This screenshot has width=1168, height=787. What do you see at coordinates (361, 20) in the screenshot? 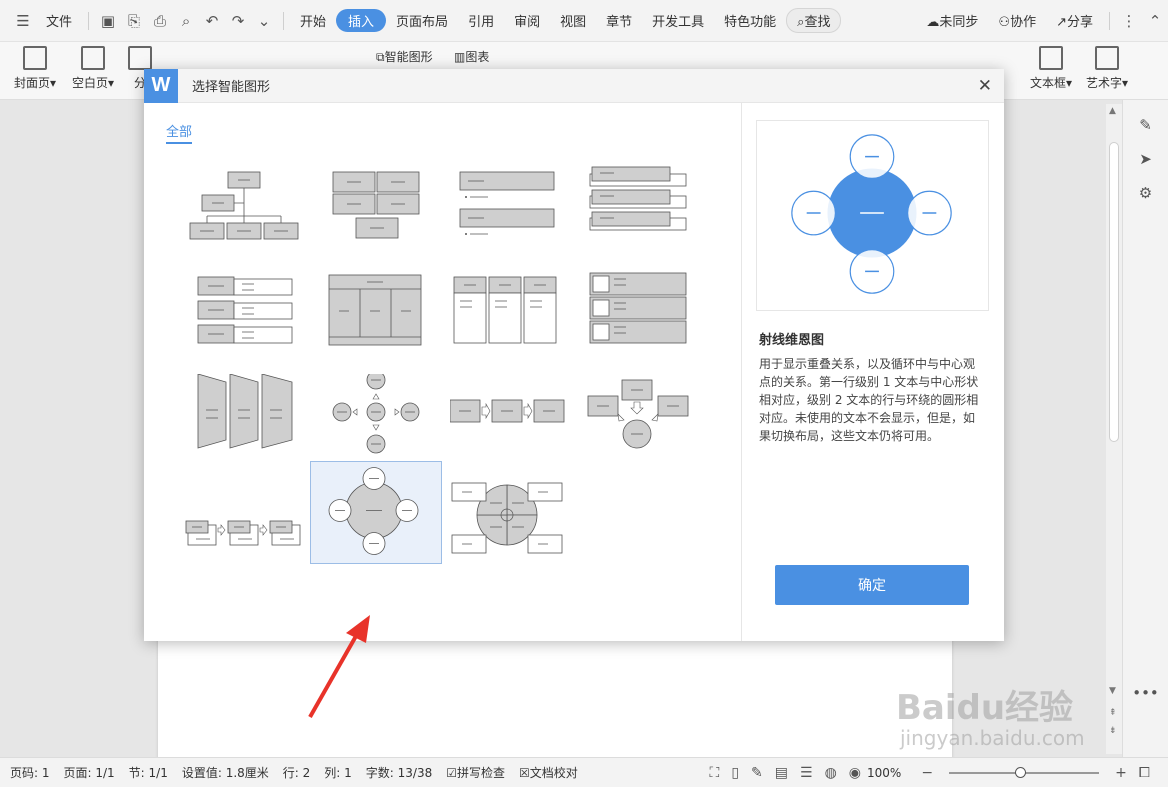
I see `tab-insert: 插入` at bounding box center [361, 20].